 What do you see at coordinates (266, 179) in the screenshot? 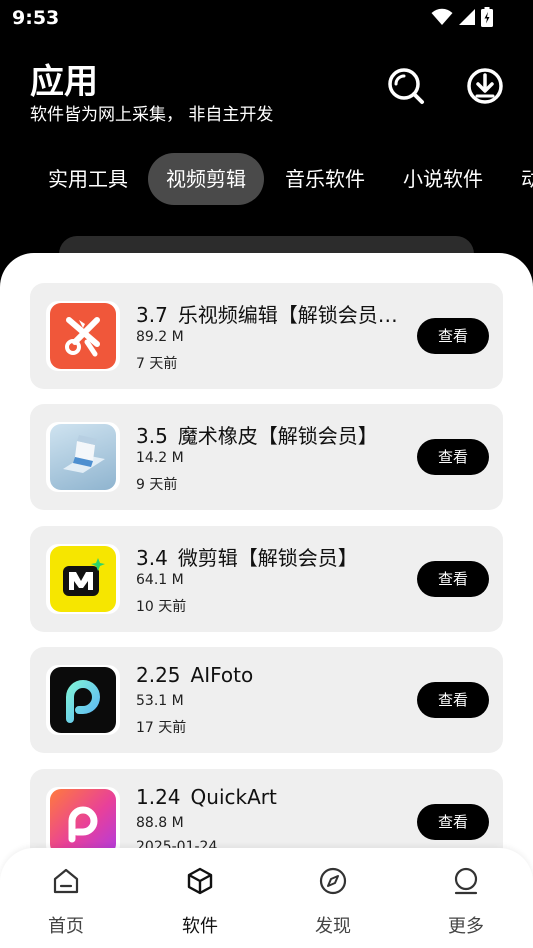
I see `category-tabs: 实用工具 视频剪辑 音乐软件 小说软件 动` at bounding box center [266, 179].